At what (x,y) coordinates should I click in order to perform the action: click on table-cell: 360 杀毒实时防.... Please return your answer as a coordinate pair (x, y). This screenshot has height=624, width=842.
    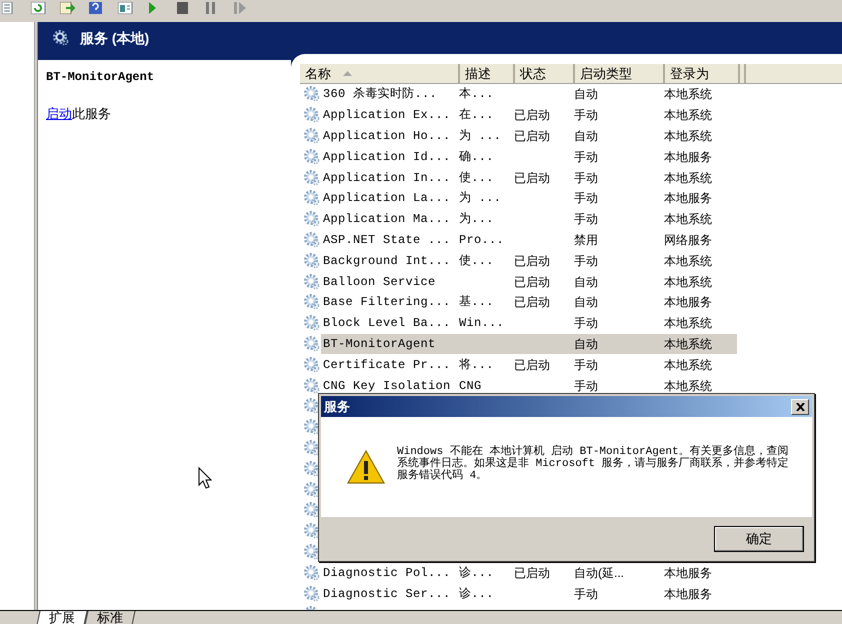
    Looking at the image, I should click on (380, 94).